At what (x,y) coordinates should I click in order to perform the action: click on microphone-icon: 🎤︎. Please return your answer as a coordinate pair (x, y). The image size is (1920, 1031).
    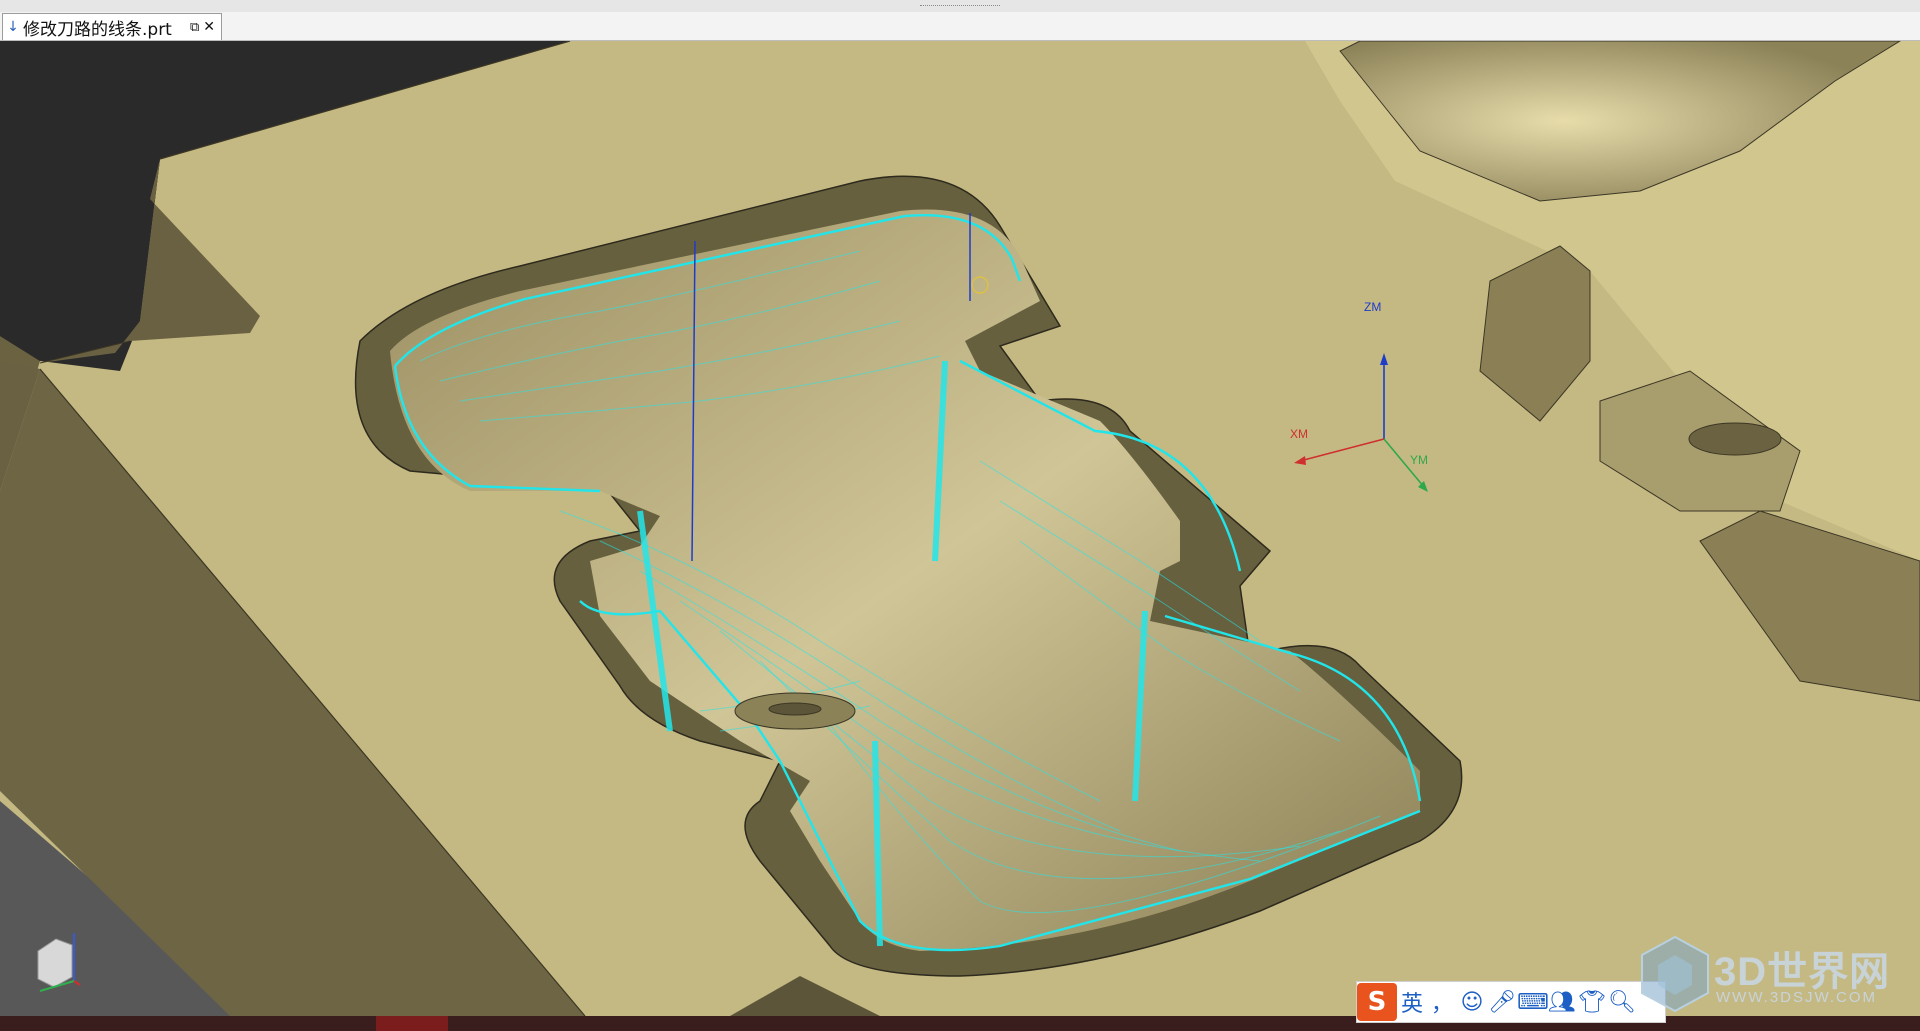
    Looking at the image, I should click on (1502, 1002).